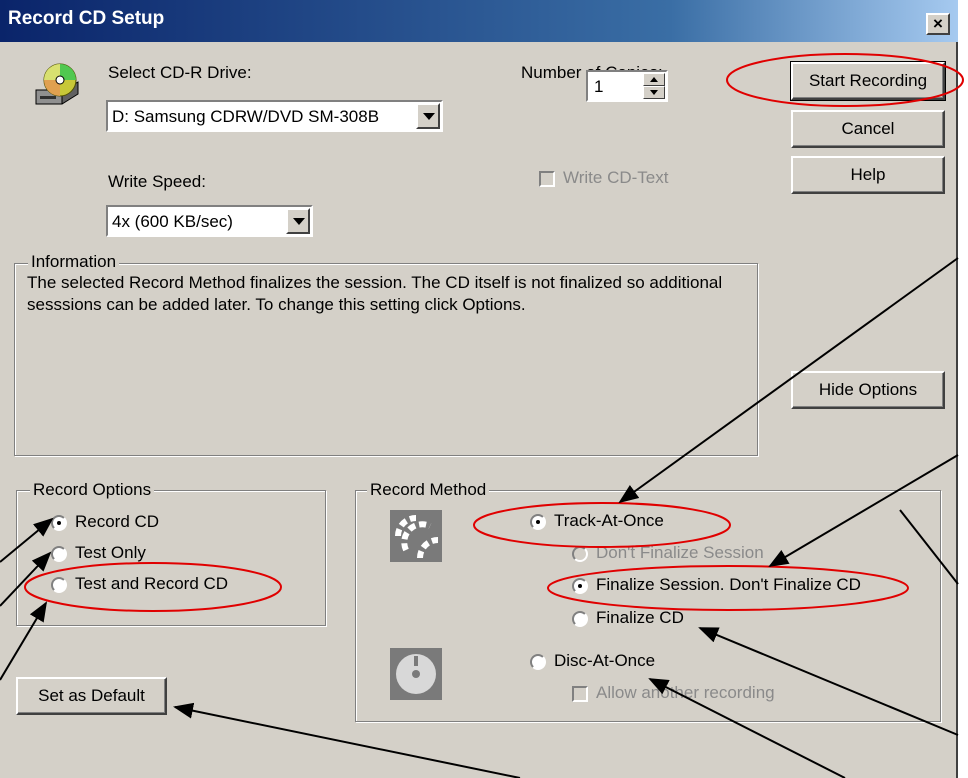 This screenshot has height=778, width=968. What do you see at coordinates (57, 84) in the screenshot?
I see `cd-drive-icon` at bounding box center [57, 84].